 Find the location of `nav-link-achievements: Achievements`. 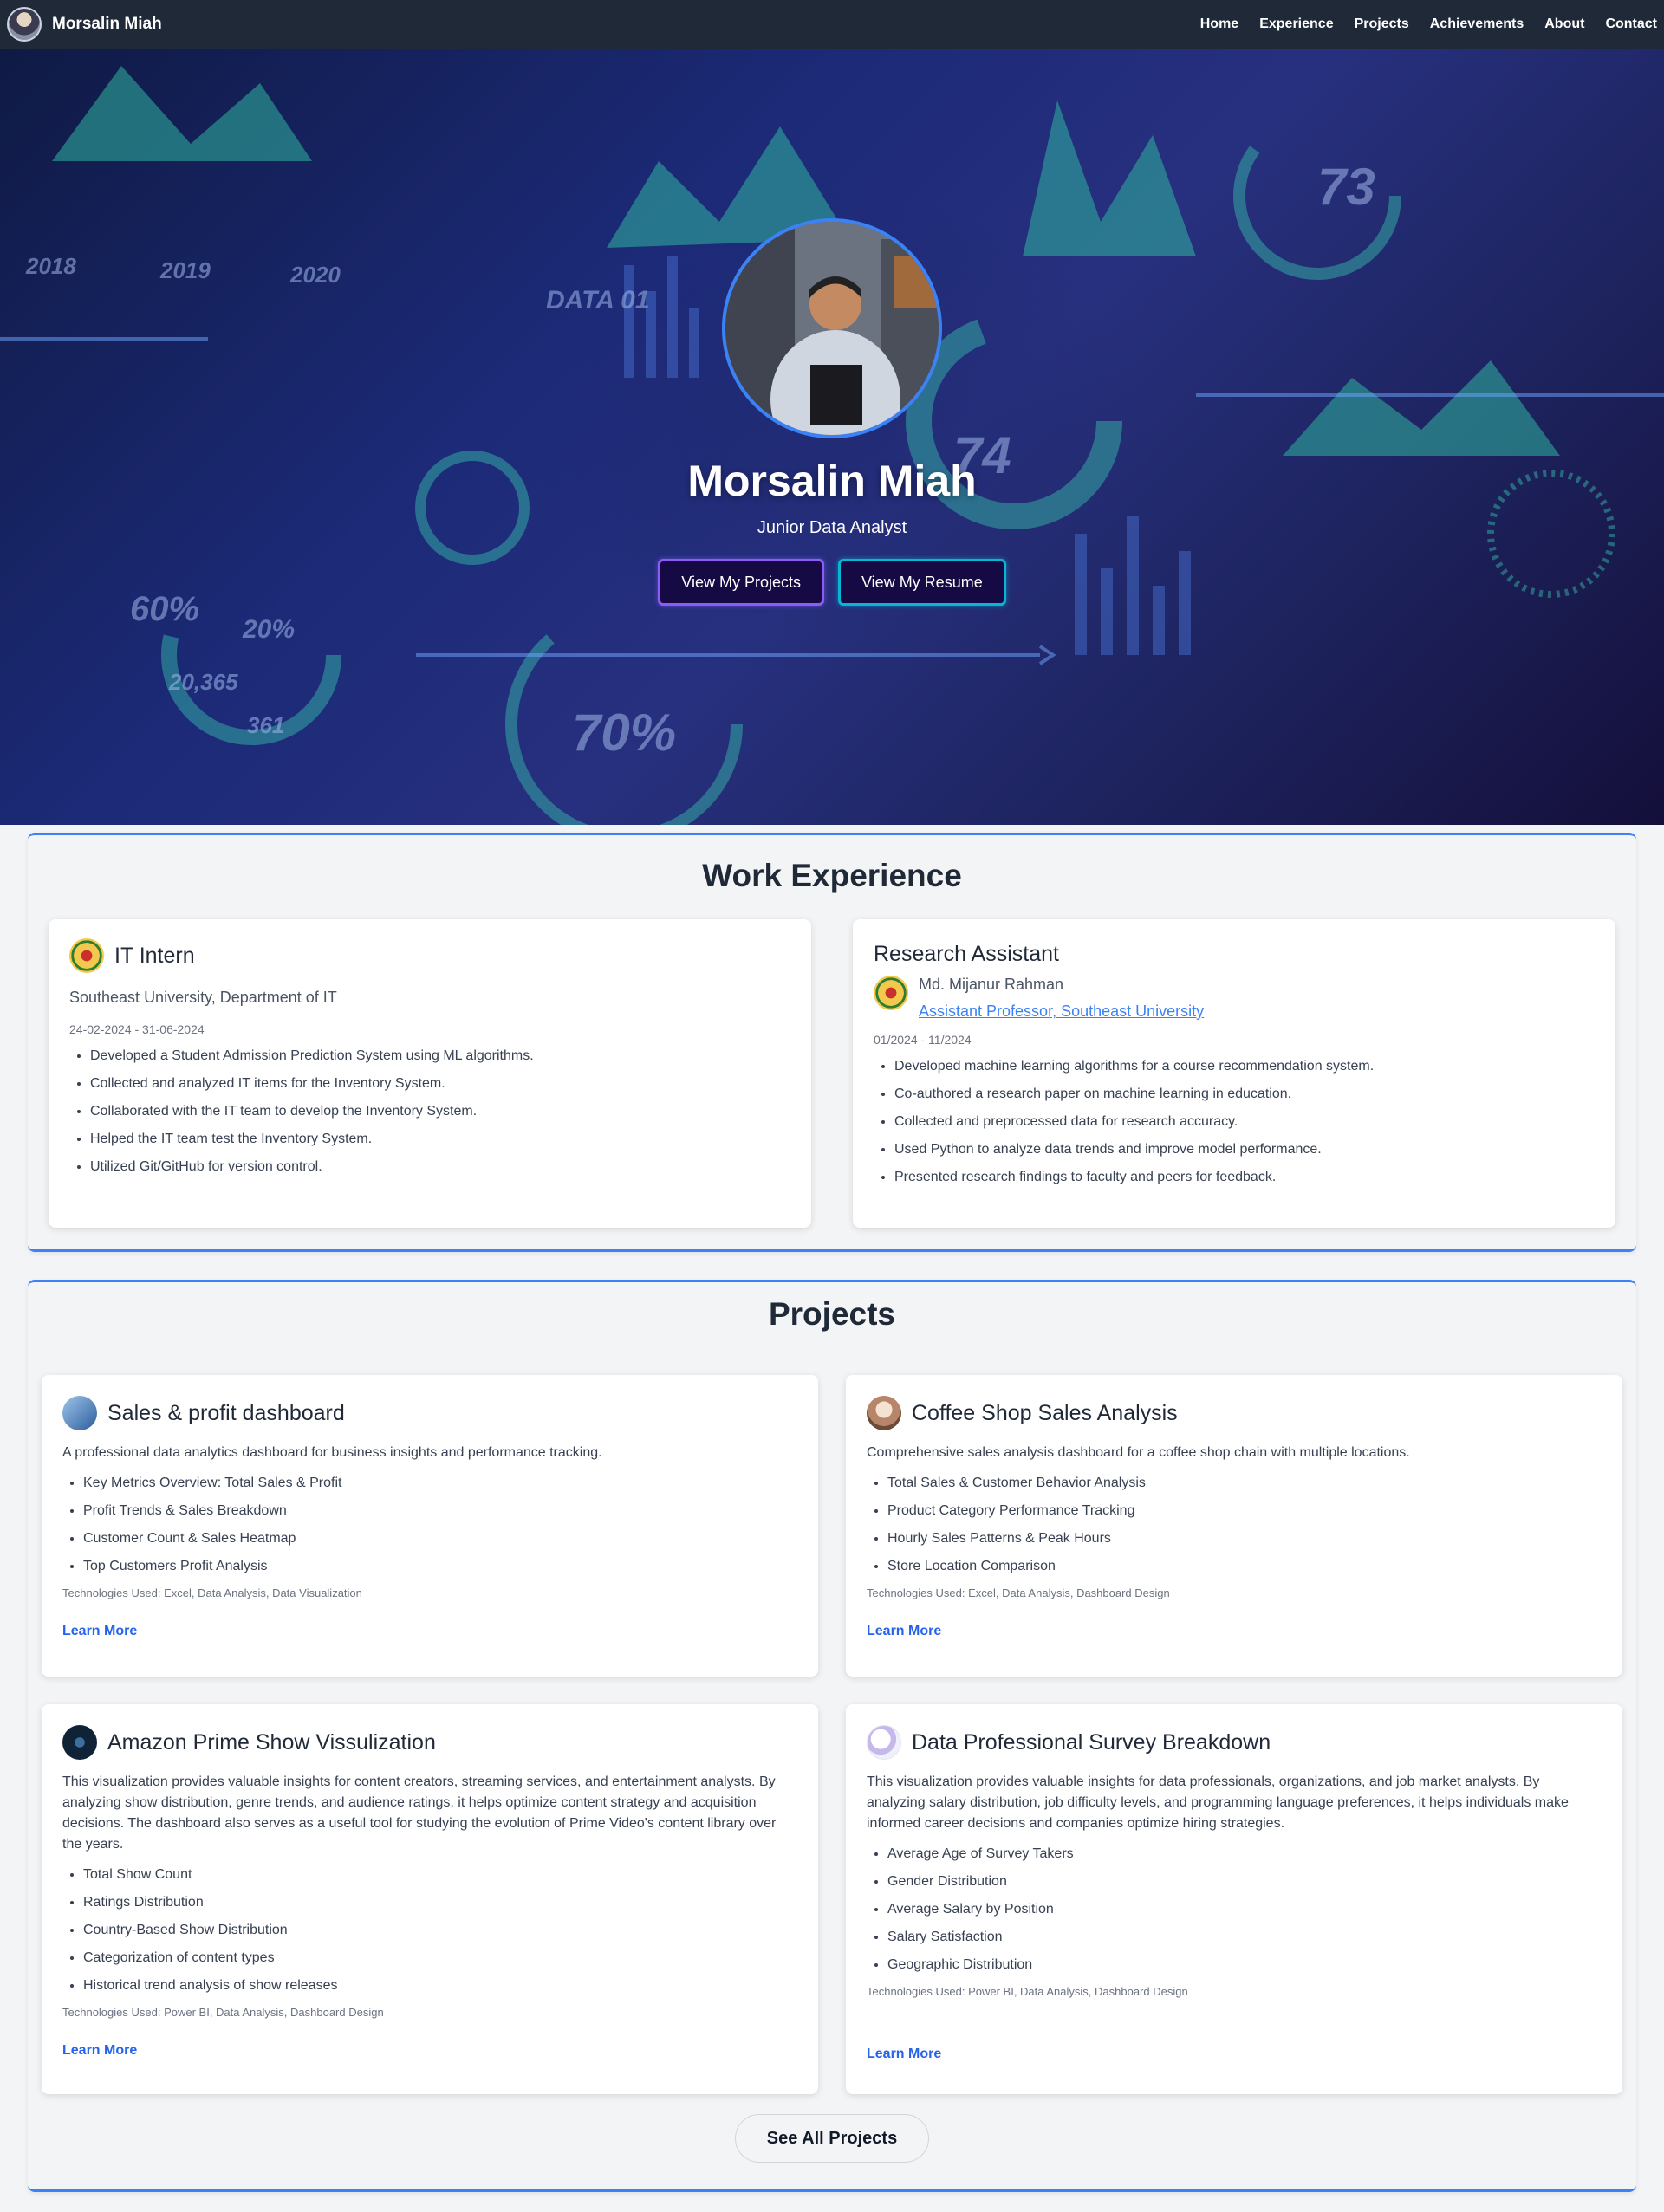

nav-link-achievements: Achievements is located at coordinates (1477, 24).